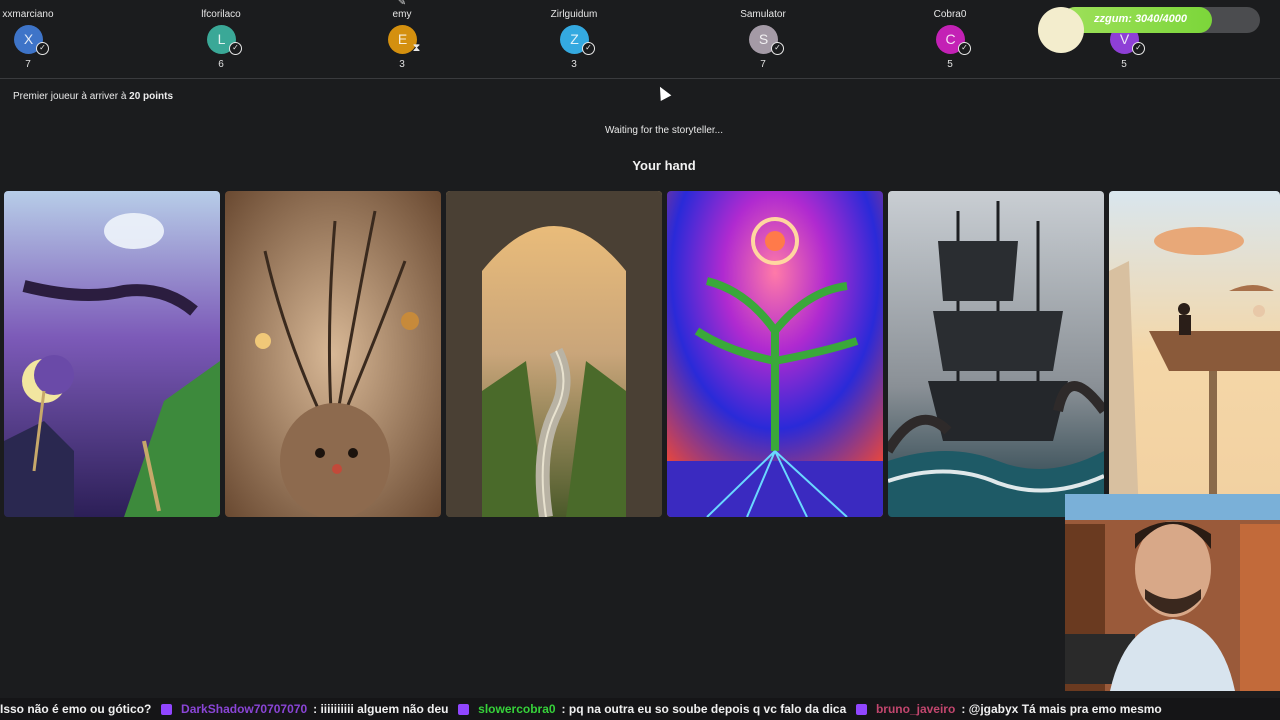 This screenshot has height=720, width=1280. Describe the element at coordinates (221, 14) in the screenshot. I see `player-name: lfcorilaco` at that location.